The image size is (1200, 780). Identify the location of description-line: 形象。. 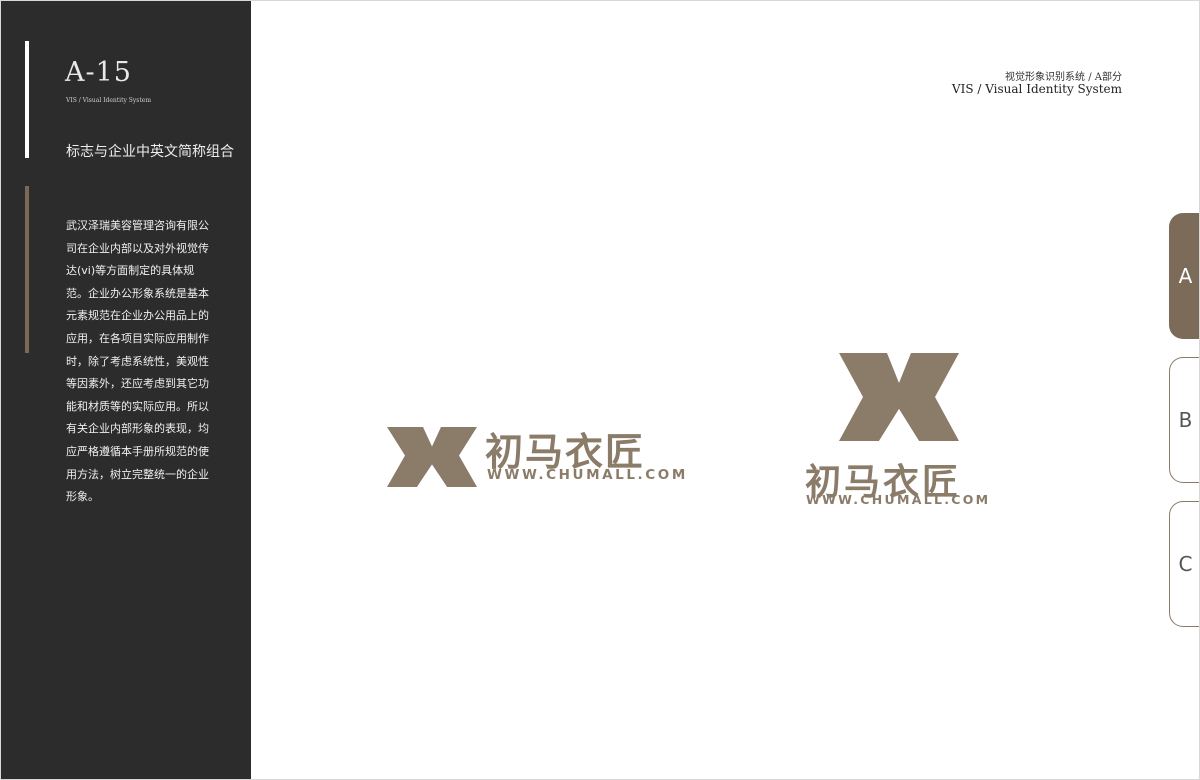
(82, 497).